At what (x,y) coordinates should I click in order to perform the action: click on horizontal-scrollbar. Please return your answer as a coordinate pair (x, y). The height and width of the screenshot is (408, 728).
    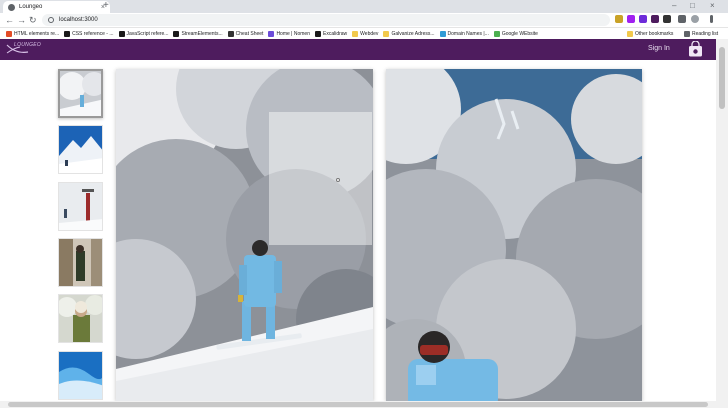
    Looking at the image, I should click on (364, 404).